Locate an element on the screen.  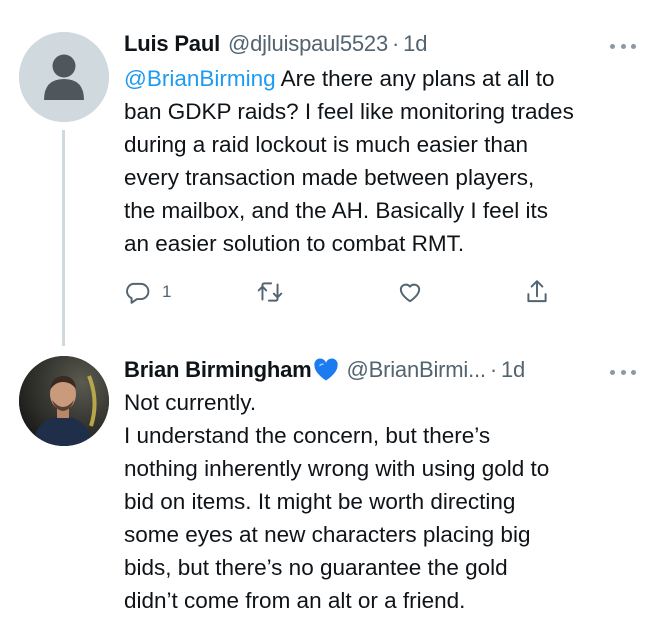
blue-heart-icon is located at coordinates (325, 369).